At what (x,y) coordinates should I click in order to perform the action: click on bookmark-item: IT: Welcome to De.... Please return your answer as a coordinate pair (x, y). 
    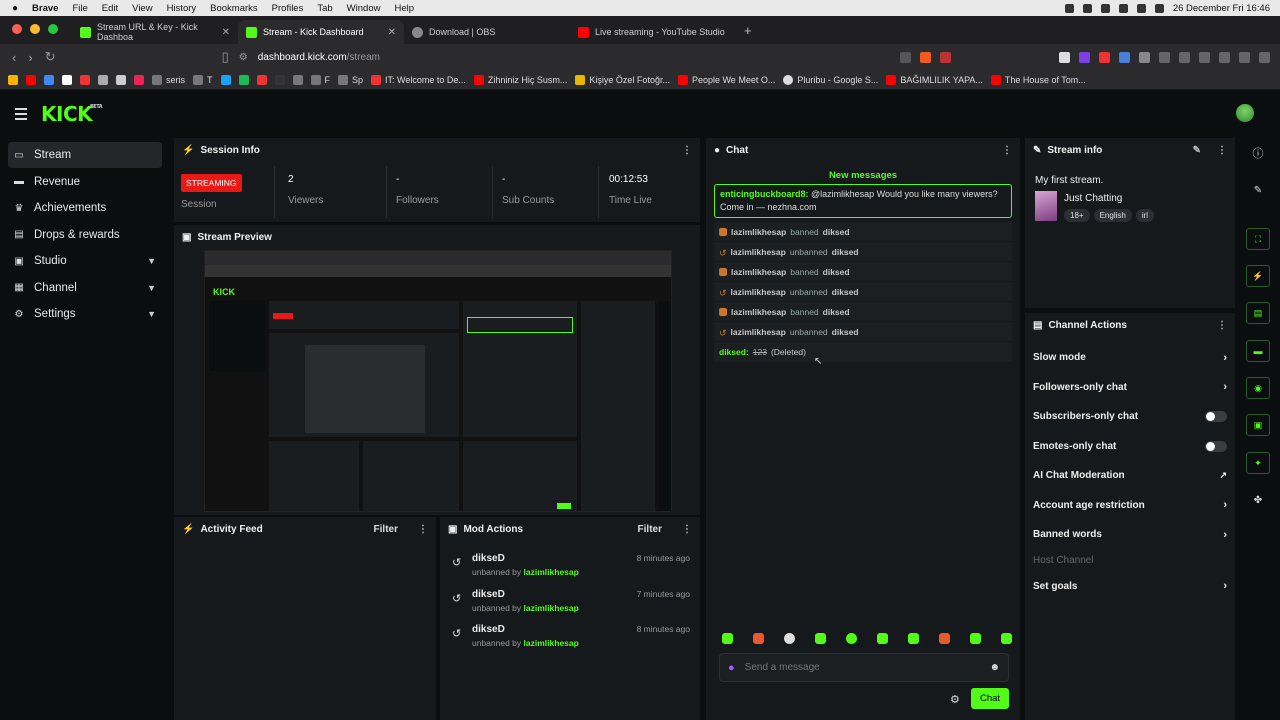
    Looking at the image, I should click on (418, 79).